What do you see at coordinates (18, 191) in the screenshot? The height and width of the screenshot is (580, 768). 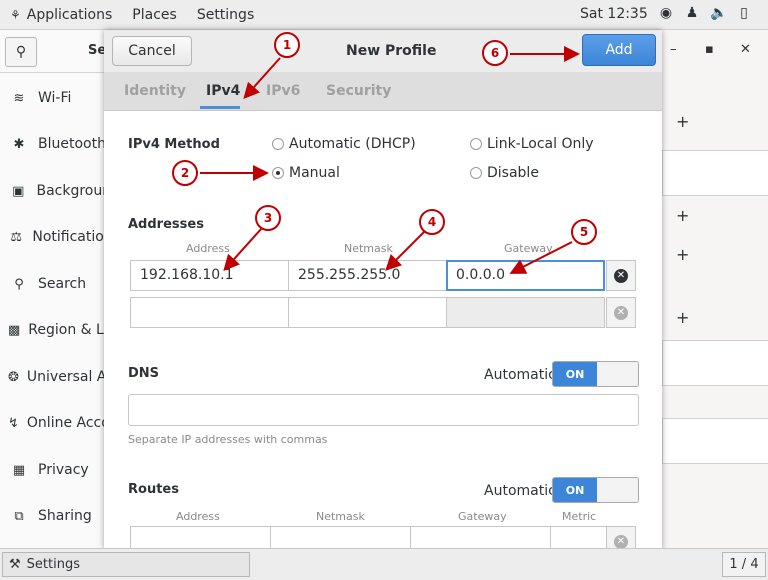 I see `background-icon: ▣` at bounding box center [18, 191].